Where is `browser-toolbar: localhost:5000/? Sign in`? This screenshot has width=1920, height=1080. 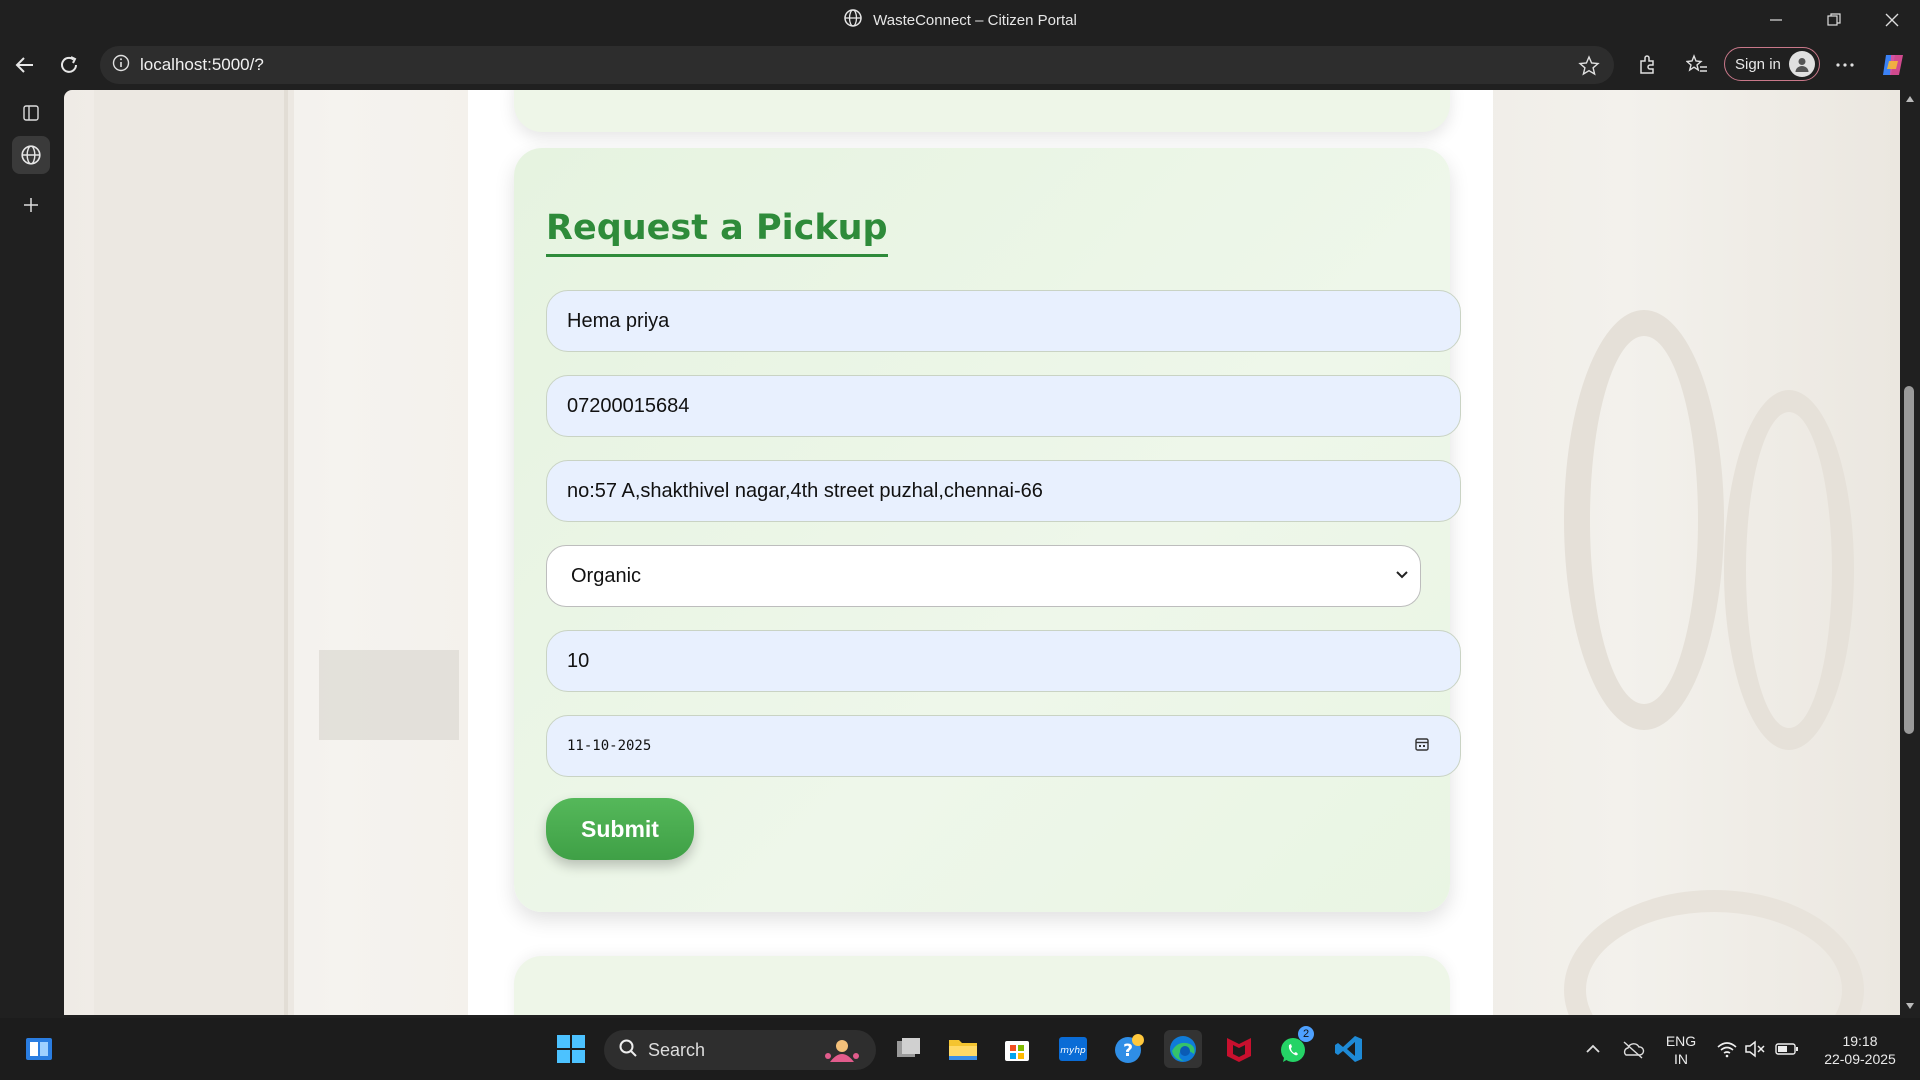 browser-toolbar: localhost:5000/? Sign in is located at coordinates (960, 65).